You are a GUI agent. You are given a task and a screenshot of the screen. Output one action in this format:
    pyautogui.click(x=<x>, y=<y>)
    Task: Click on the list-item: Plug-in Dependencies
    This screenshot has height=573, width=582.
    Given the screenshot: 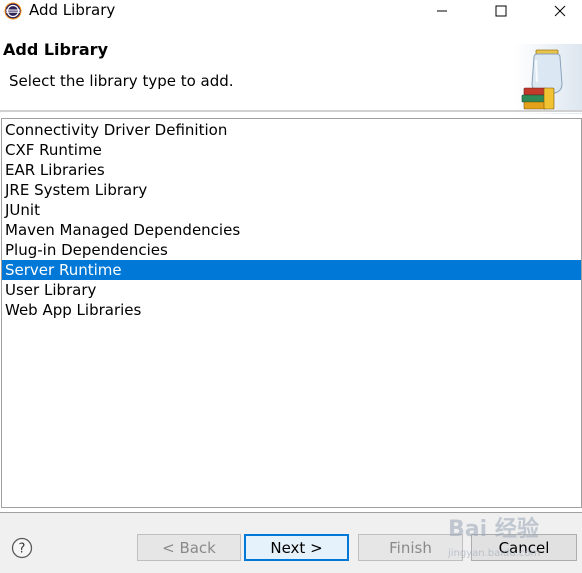 What is the action you would take?
    pyautogui.click(x=291, y=250)
    